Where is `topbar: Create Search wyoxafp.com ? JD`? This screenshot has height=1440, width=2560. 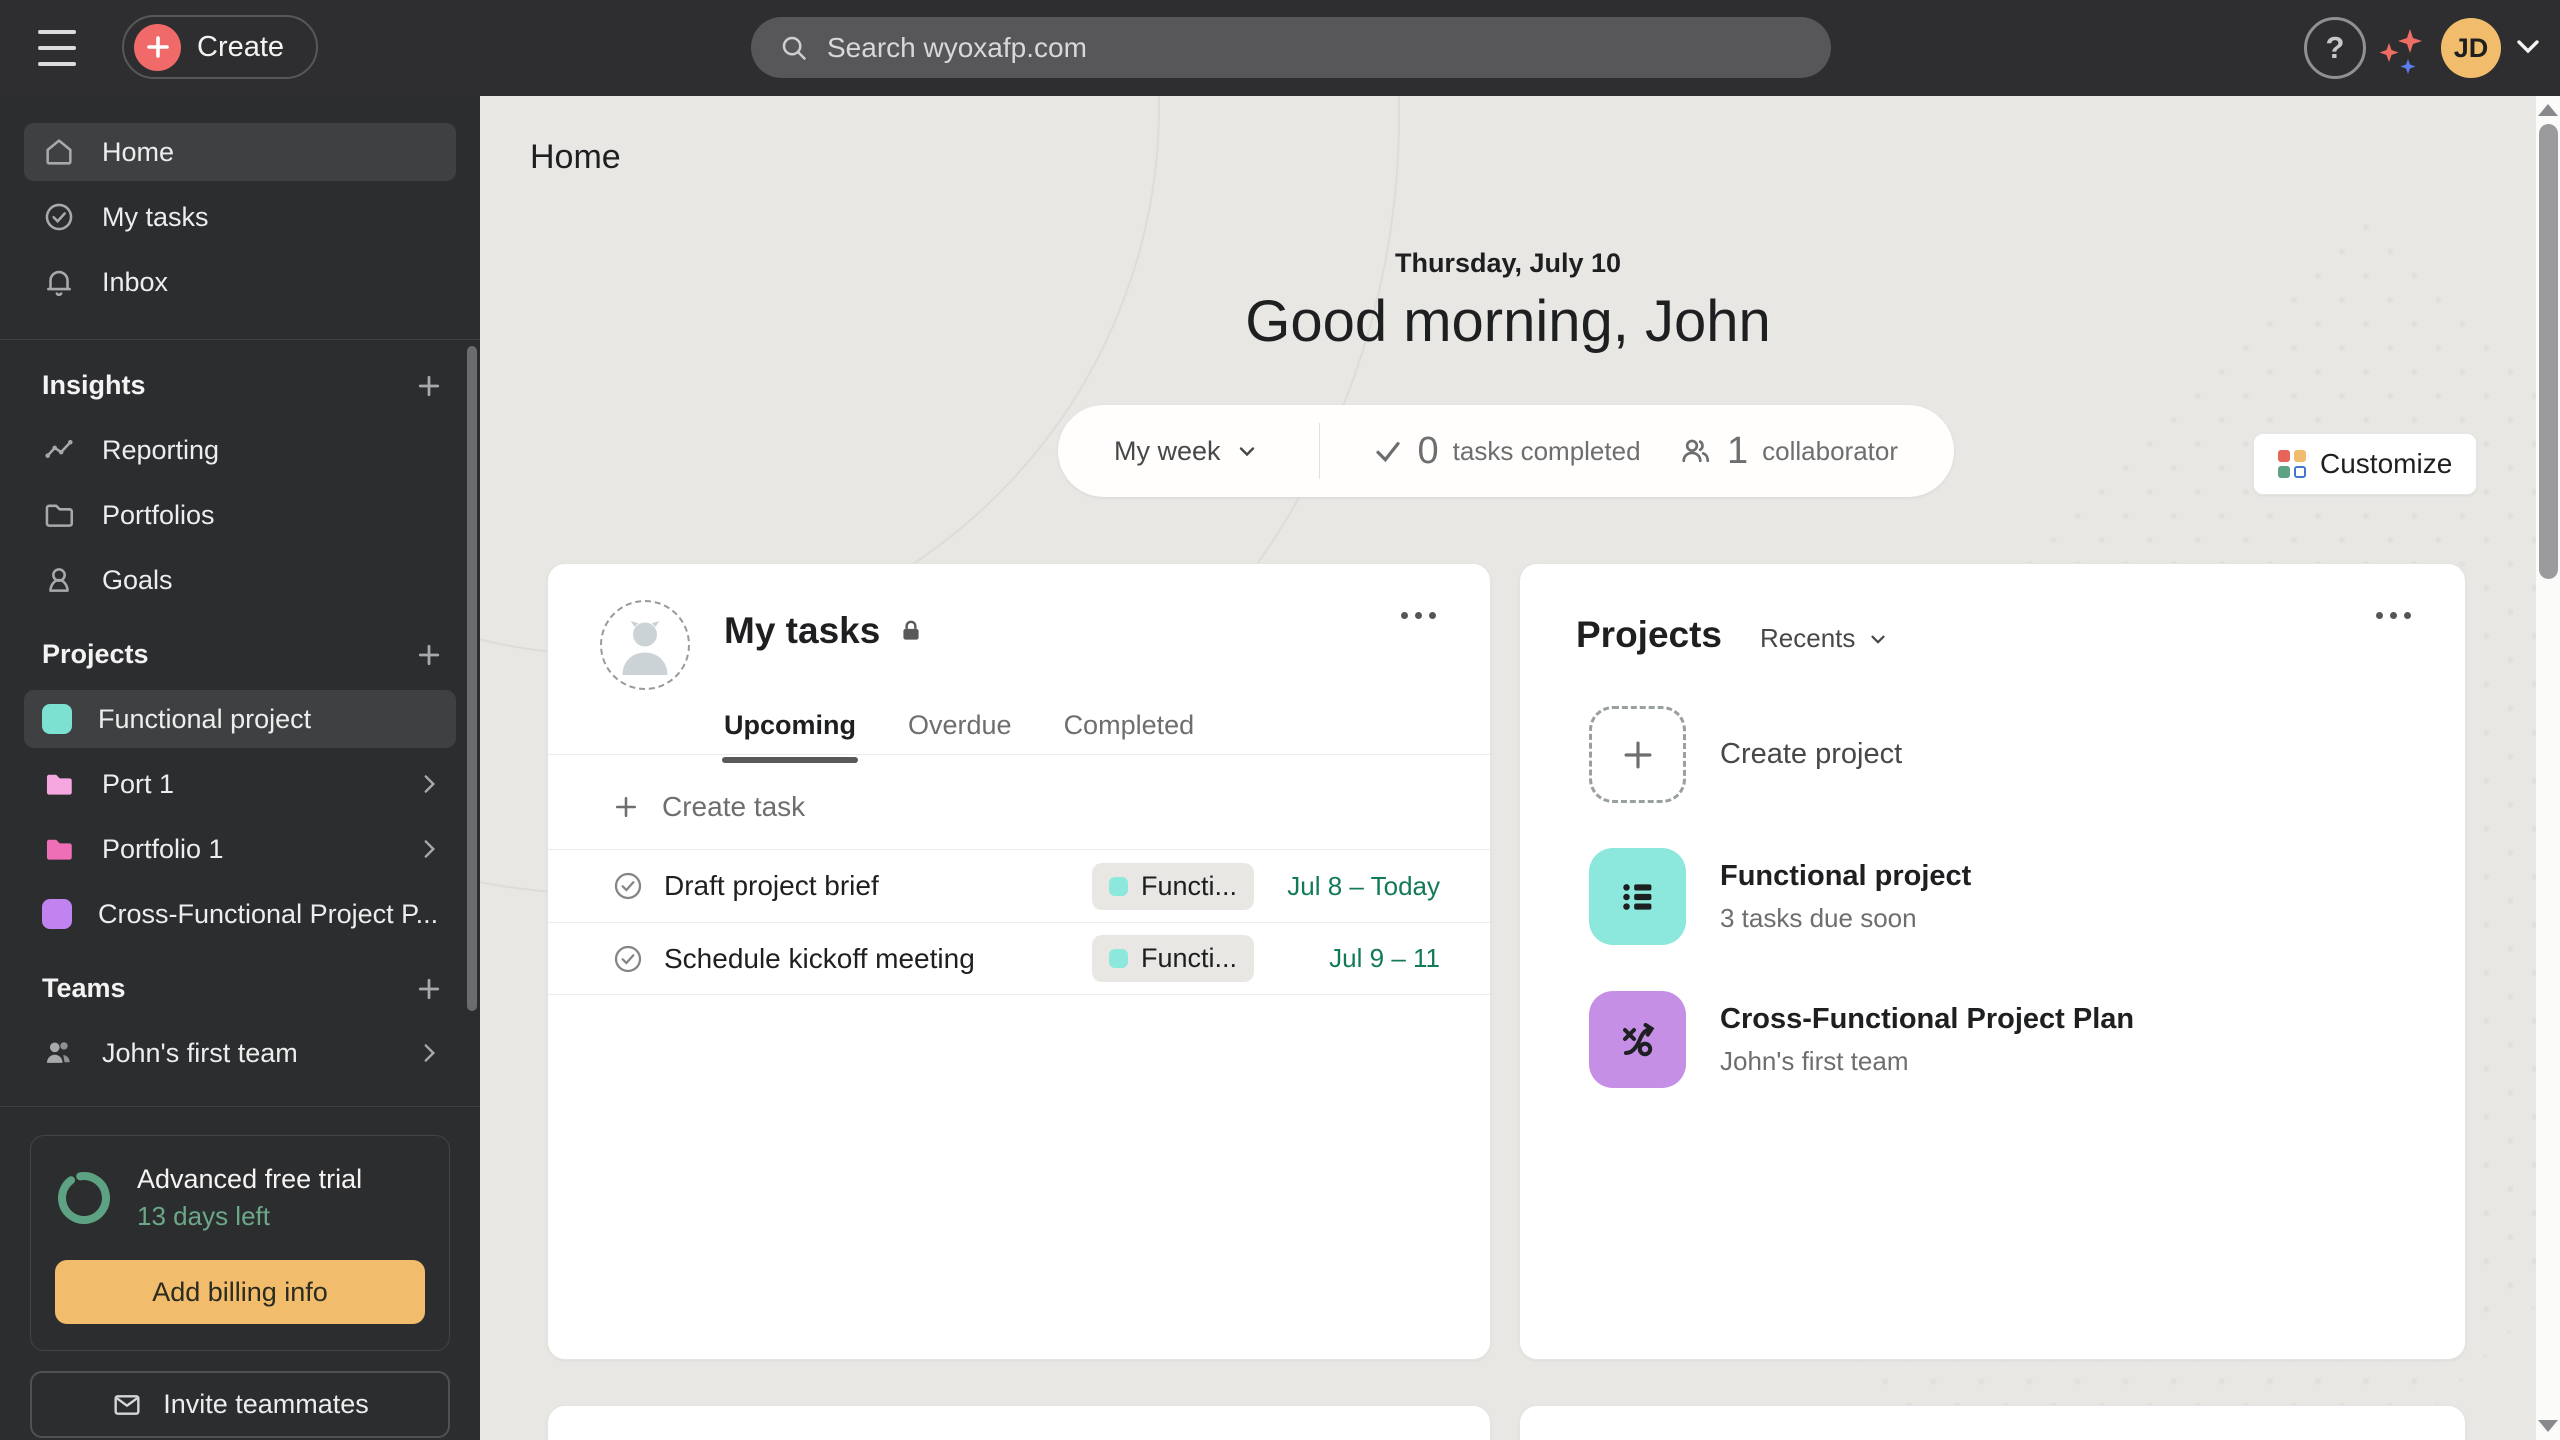
topbar: Create Search wyoxafp.com ? JD is located at coordinates (1280, 48).